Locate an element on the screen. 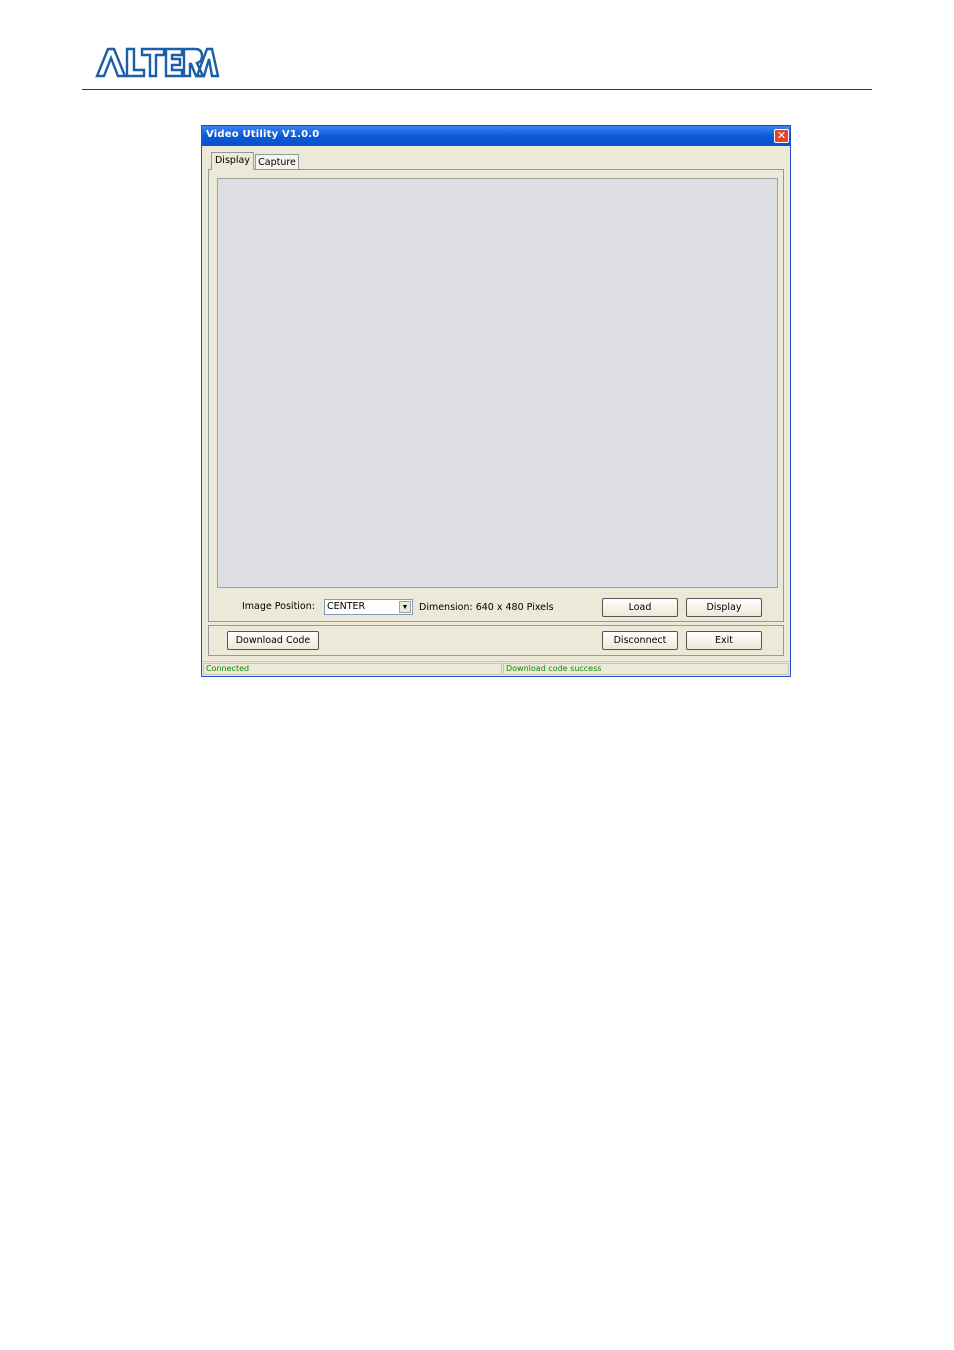 This screenshot has height=1350, width=954. altera-logo is located at coordinates (157, 62).